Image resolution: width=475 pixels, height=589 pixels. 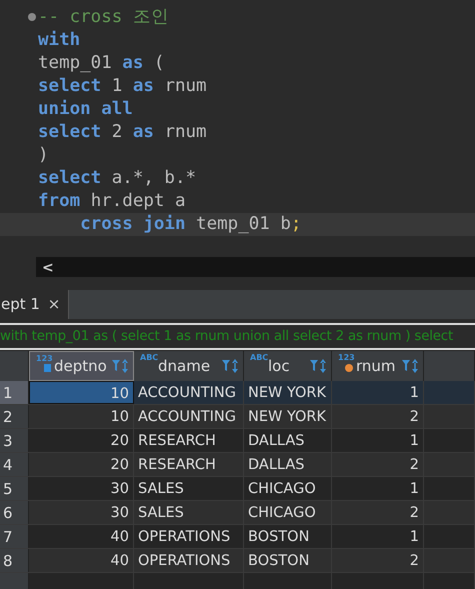 I want to click on table-cell: OPERATIONS, so click(x=189, y=536).